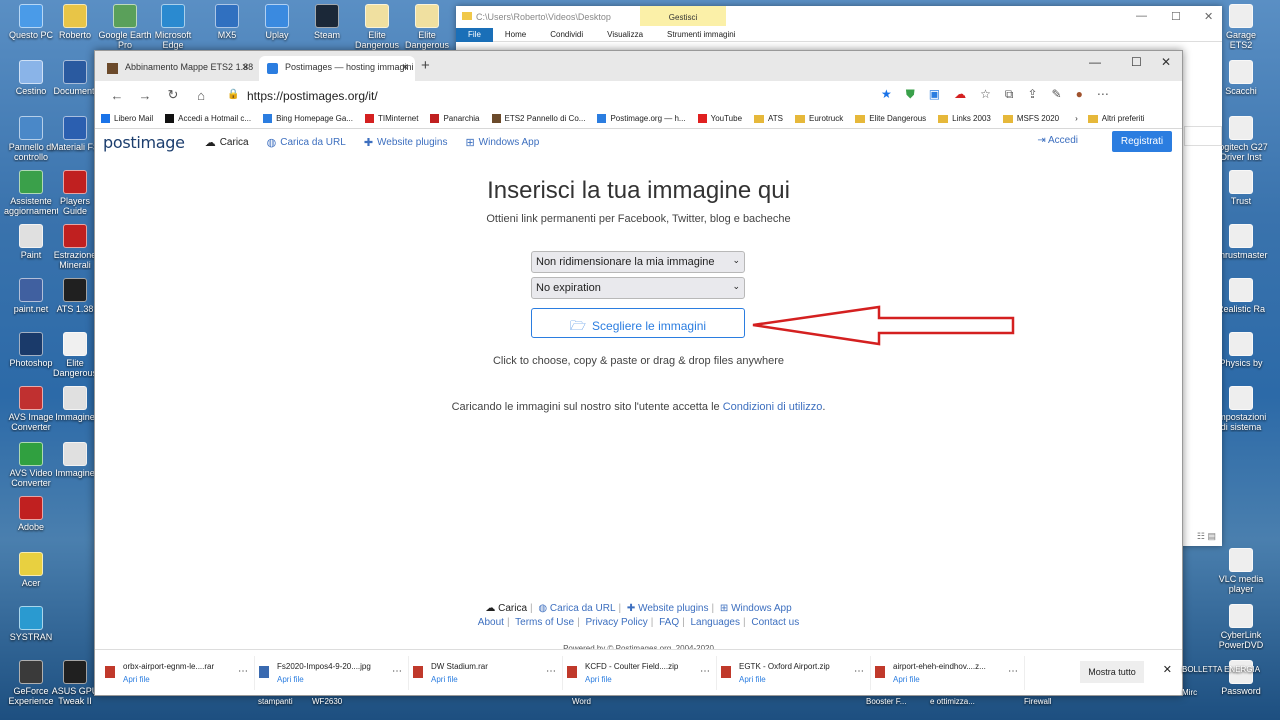 Image resolution: width=1280 pixels, height=720 pixels. I want to click on download-item: DW Stadium.rar Apri file ⋯, so click(486, 672).